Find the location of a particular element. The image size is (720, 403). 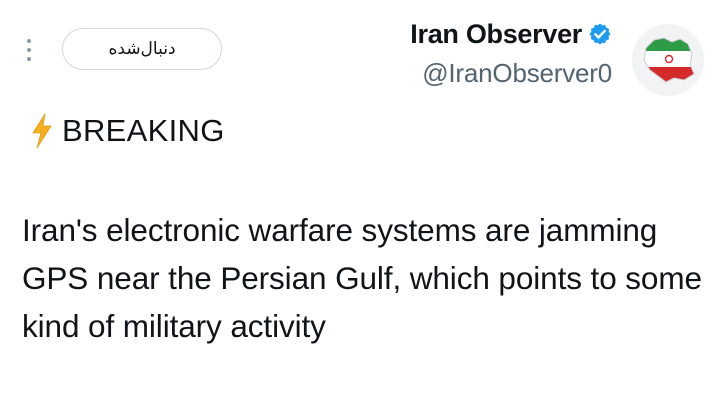

breaking-label: BREAKING is located at coordinates (143, 130).